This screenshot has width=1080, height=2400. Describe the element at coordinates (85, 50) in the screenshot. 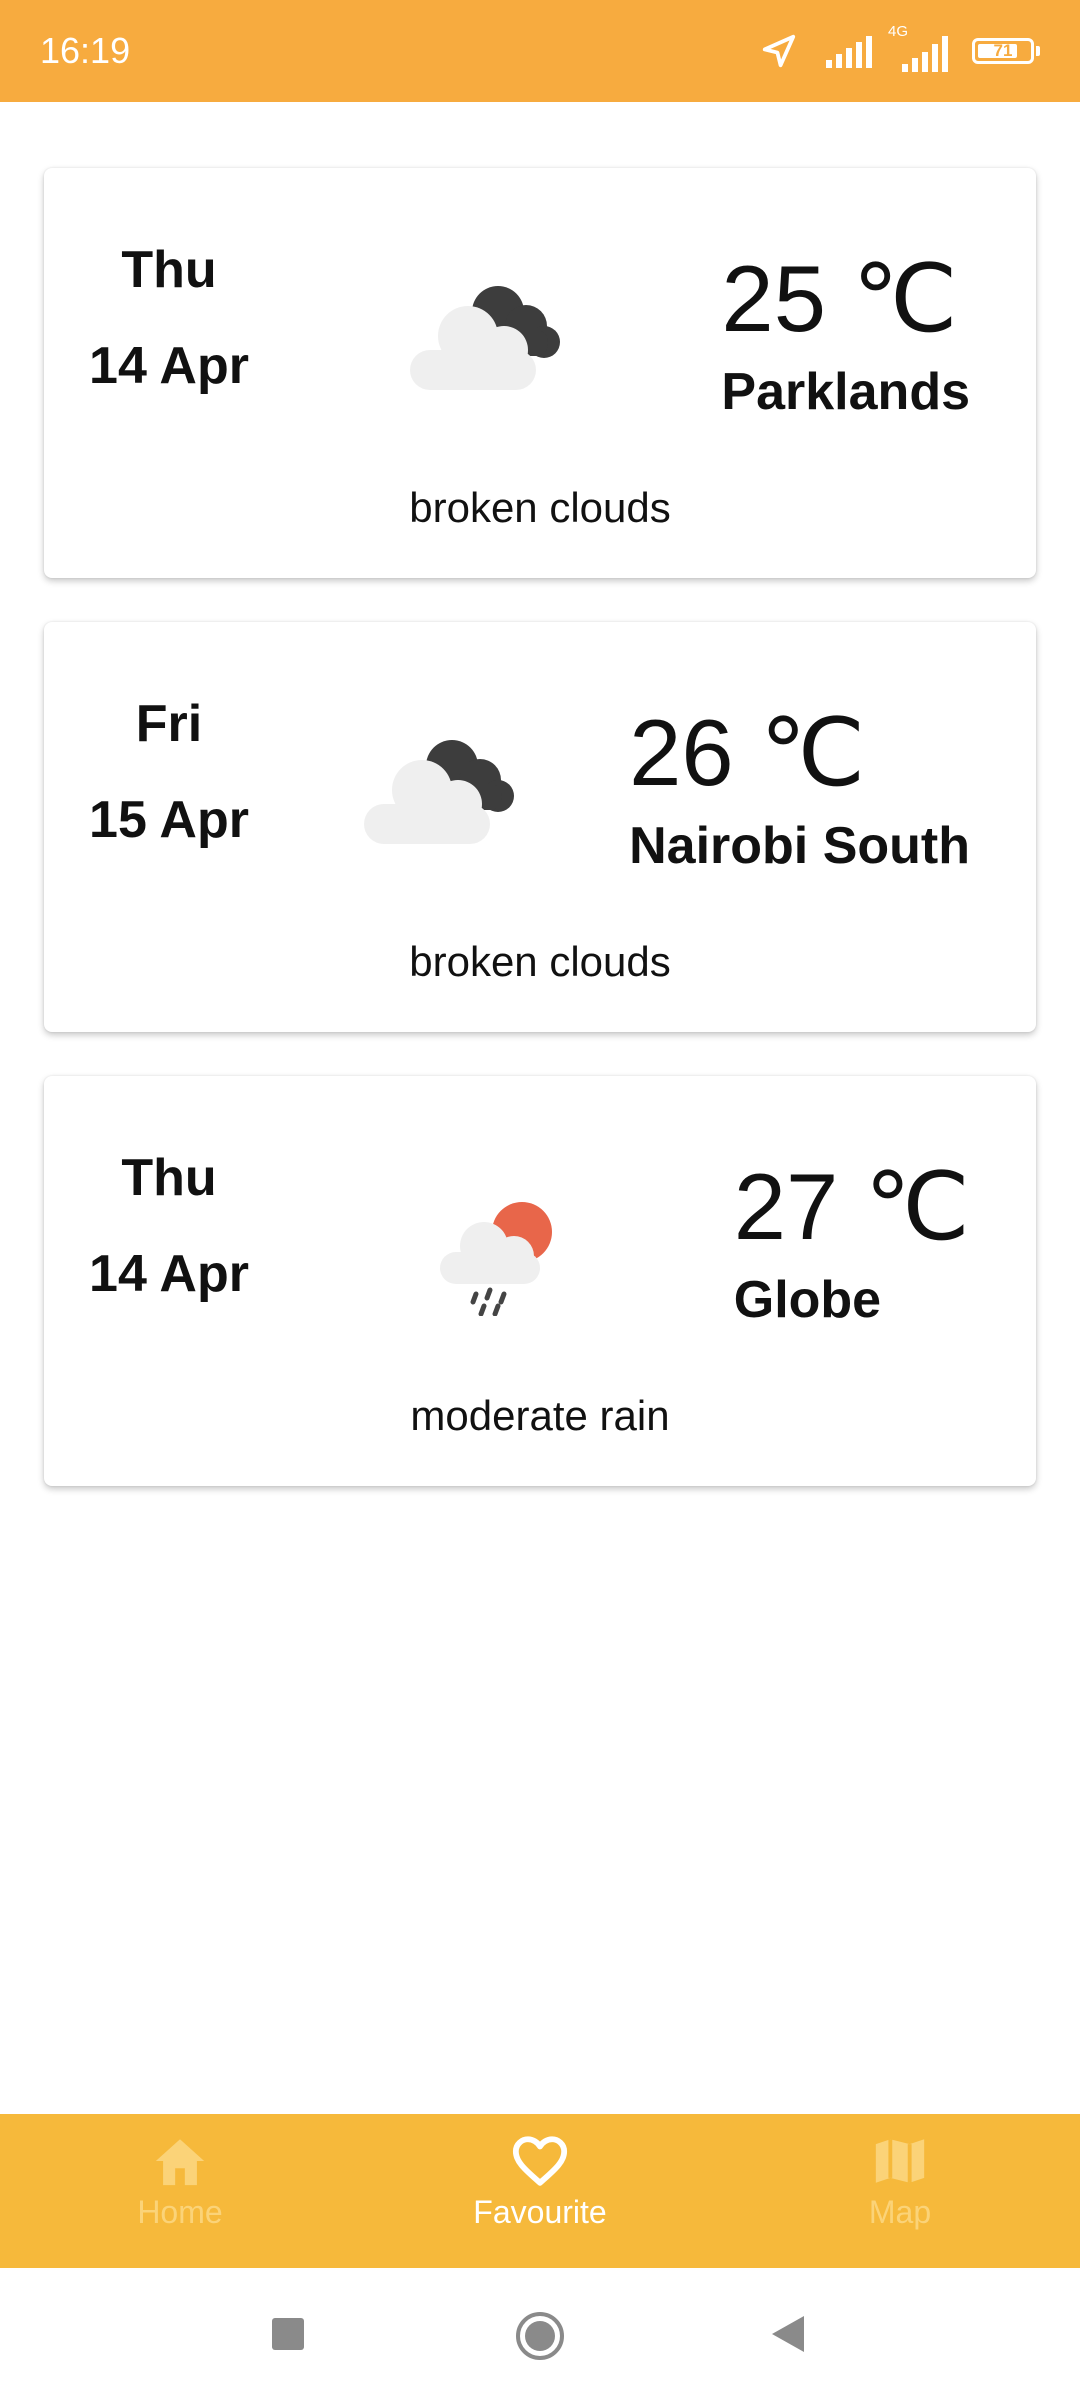

I see `status-time: 16:19` at that location.